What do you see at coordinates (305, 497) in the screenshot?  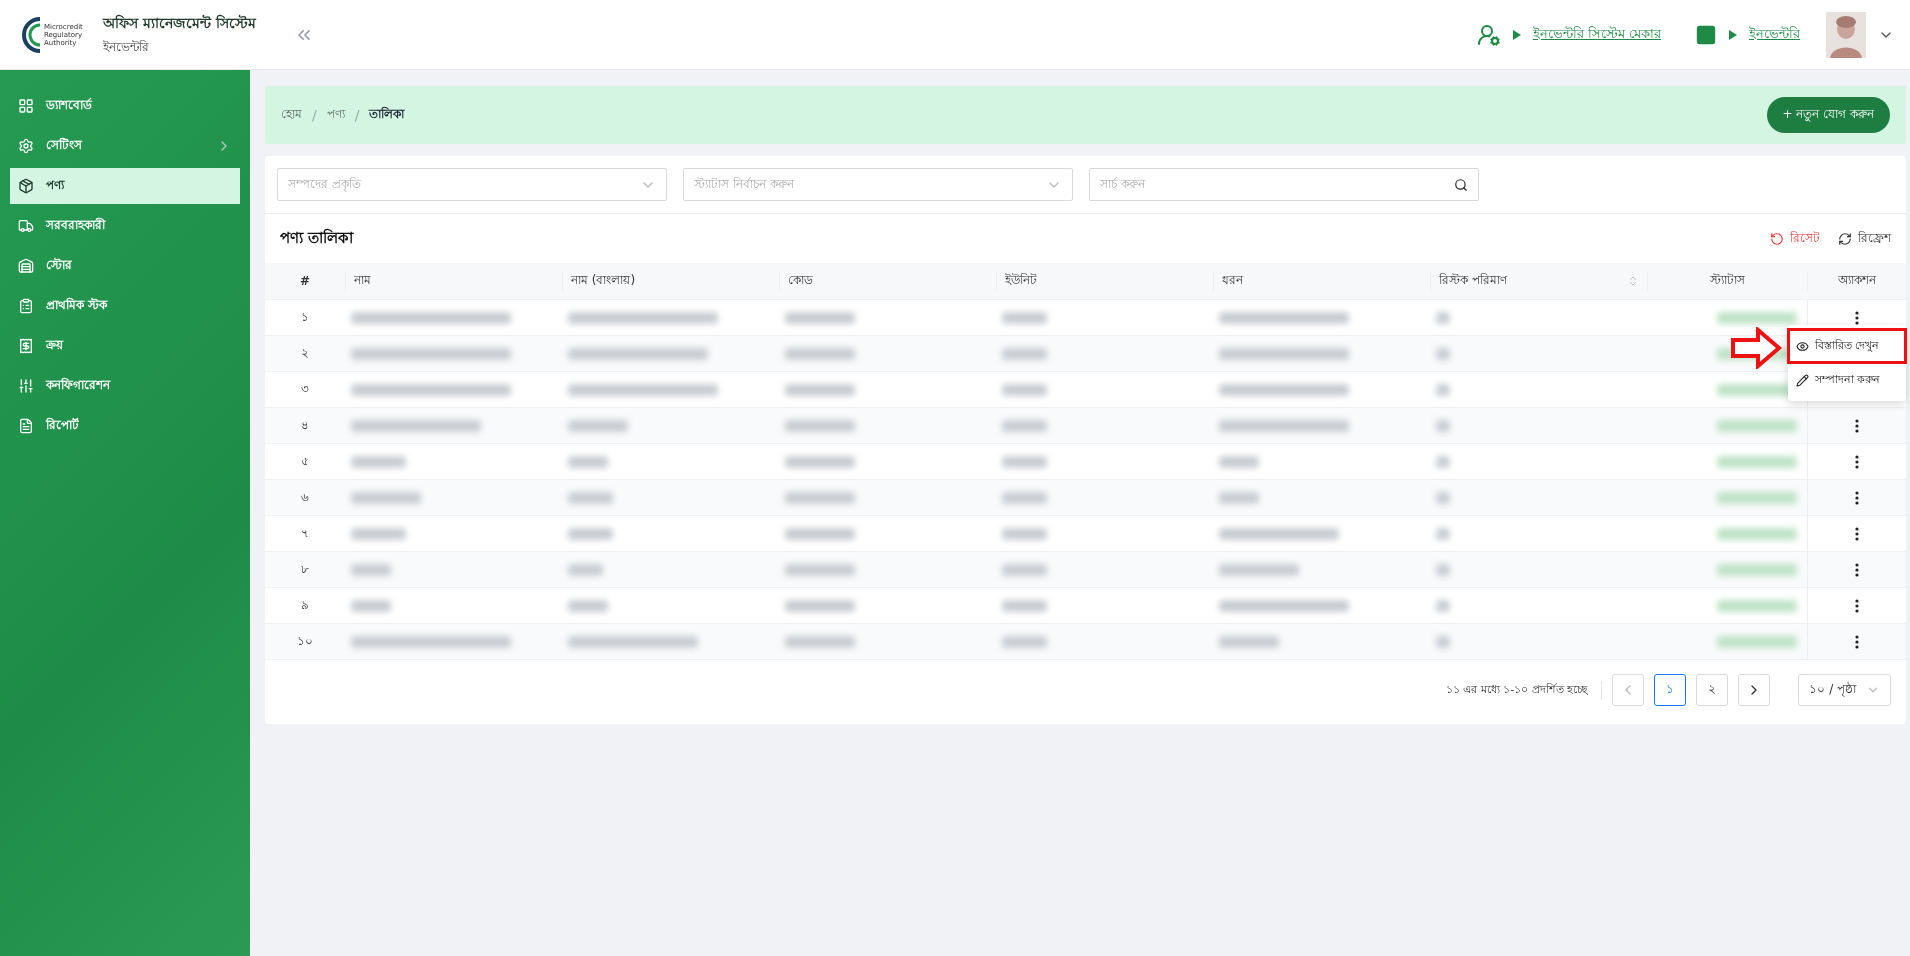 I see `row-number: ৬` at bounding box center [305, 497].